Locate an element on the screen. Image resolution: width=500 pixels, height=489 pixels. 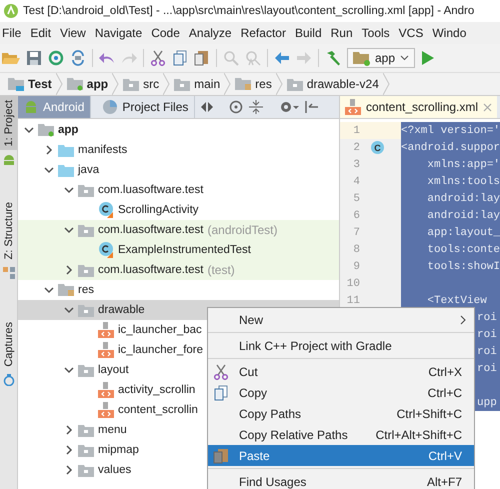
context-menu-item: New is located at coordinates (341, 319).